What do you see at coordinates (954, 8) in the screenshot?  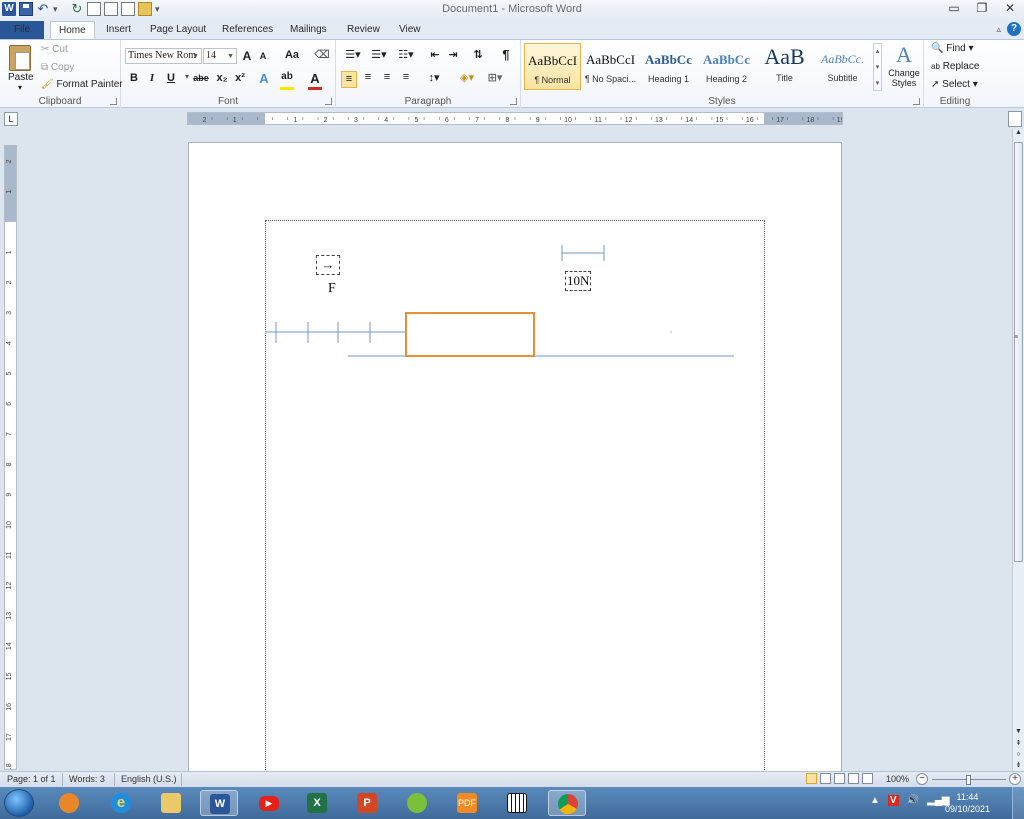 I see `minimize-icon: ▭` at bounding box center [954, 8].